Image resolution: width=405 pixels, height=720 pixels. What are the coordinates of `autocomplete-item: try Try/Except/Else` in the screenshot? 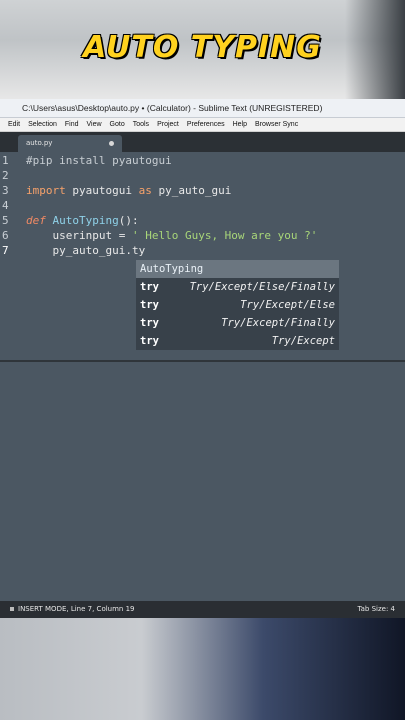 It's located at (237, 305).